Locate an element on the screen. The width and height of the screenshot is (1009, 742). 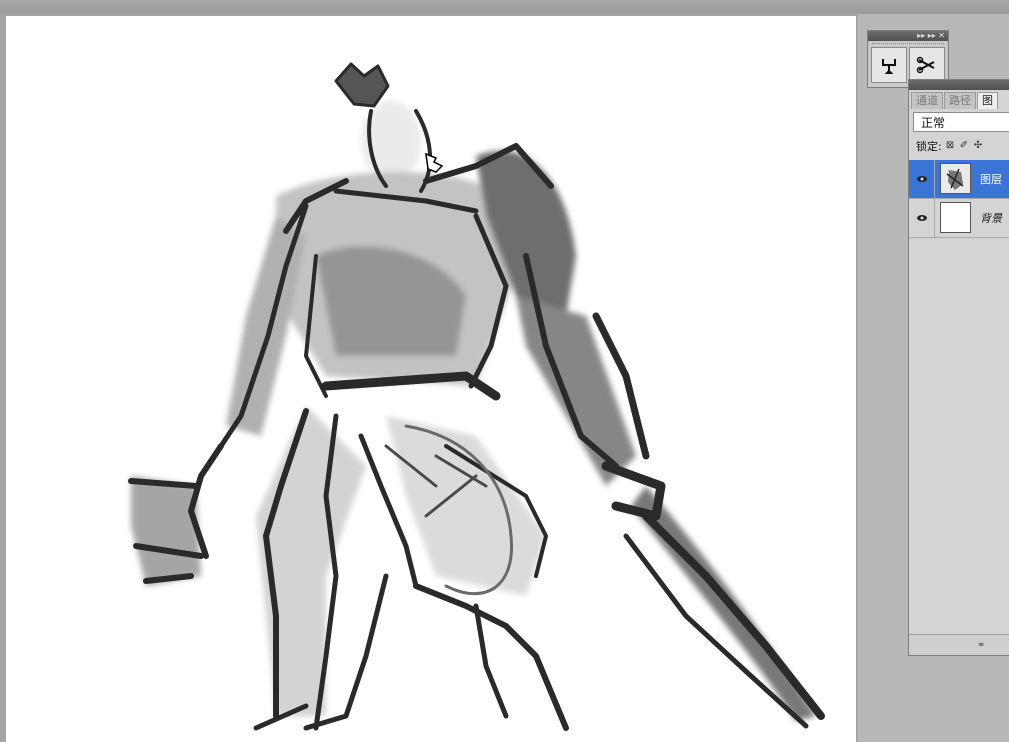
tab-channels: 通道 is located at coordinates (927, 100).